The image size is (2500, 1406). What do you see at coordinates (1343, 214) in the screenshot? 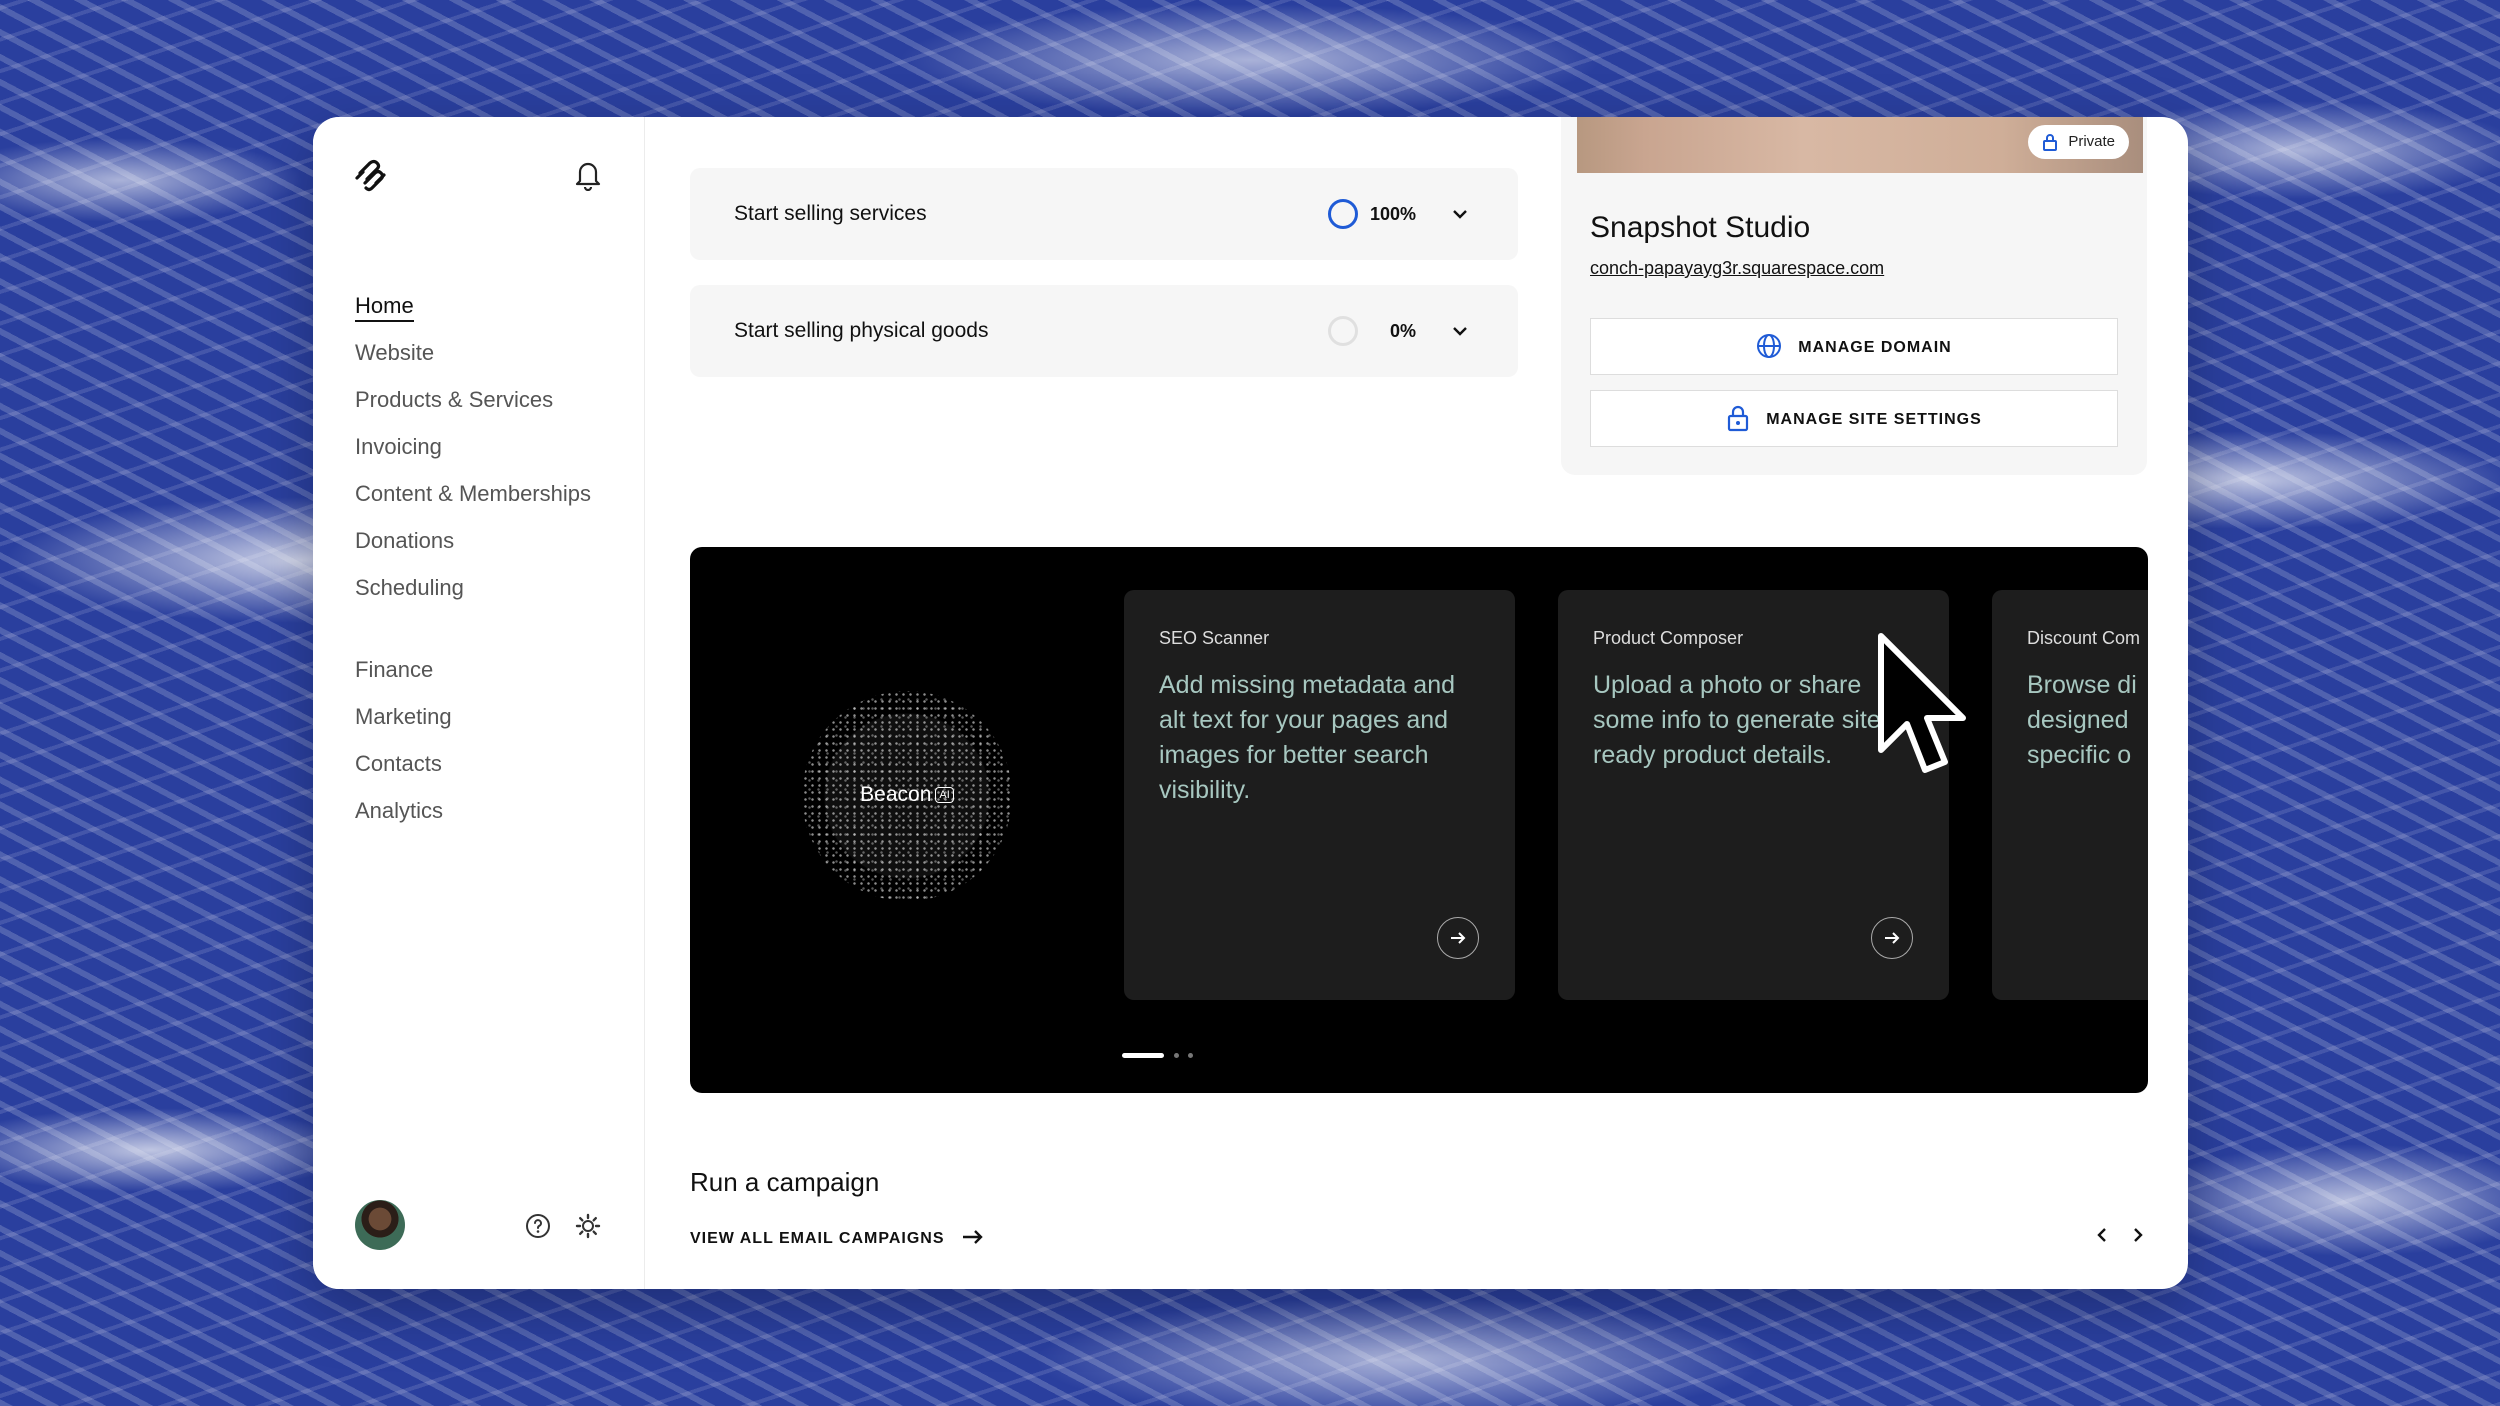
I see `progress-ring-full` at bounding box center [1343, 214].